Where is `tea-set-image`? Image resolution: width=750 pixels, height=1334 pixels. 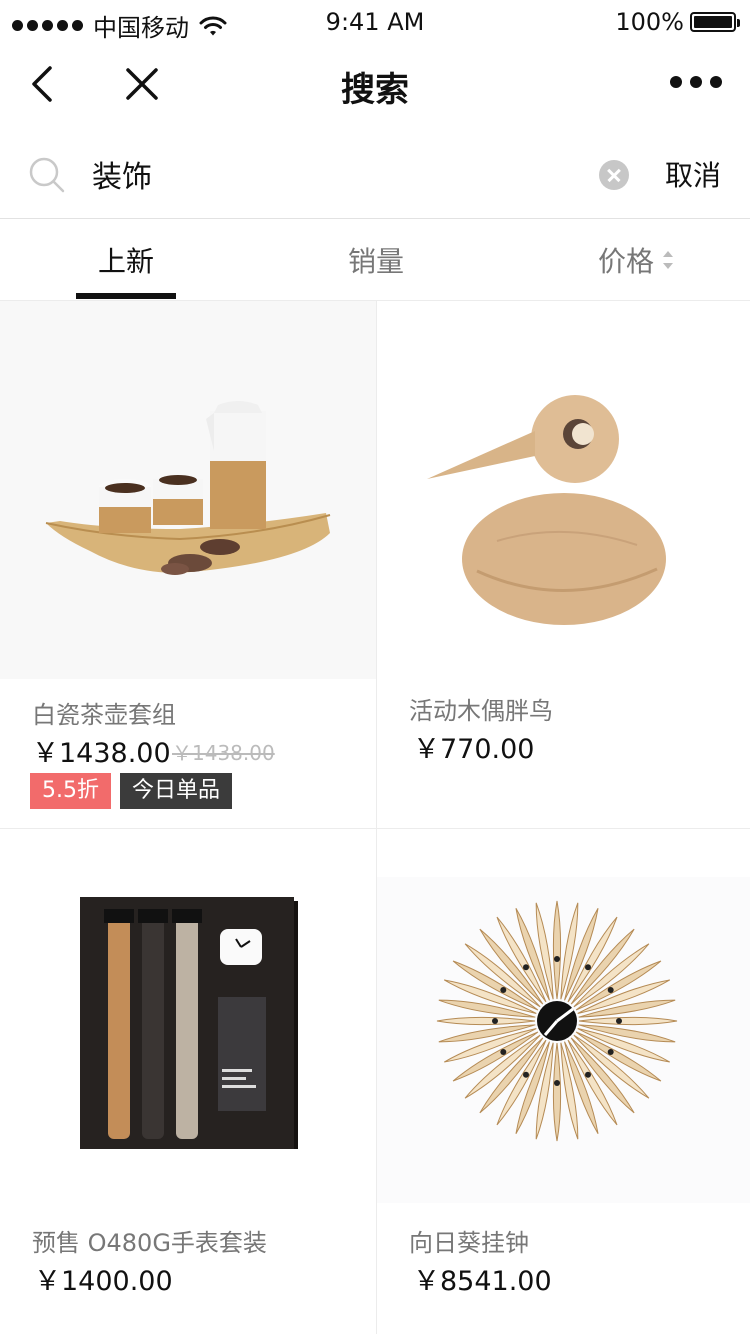 tea-set-image is located at coordinates (188, 490).